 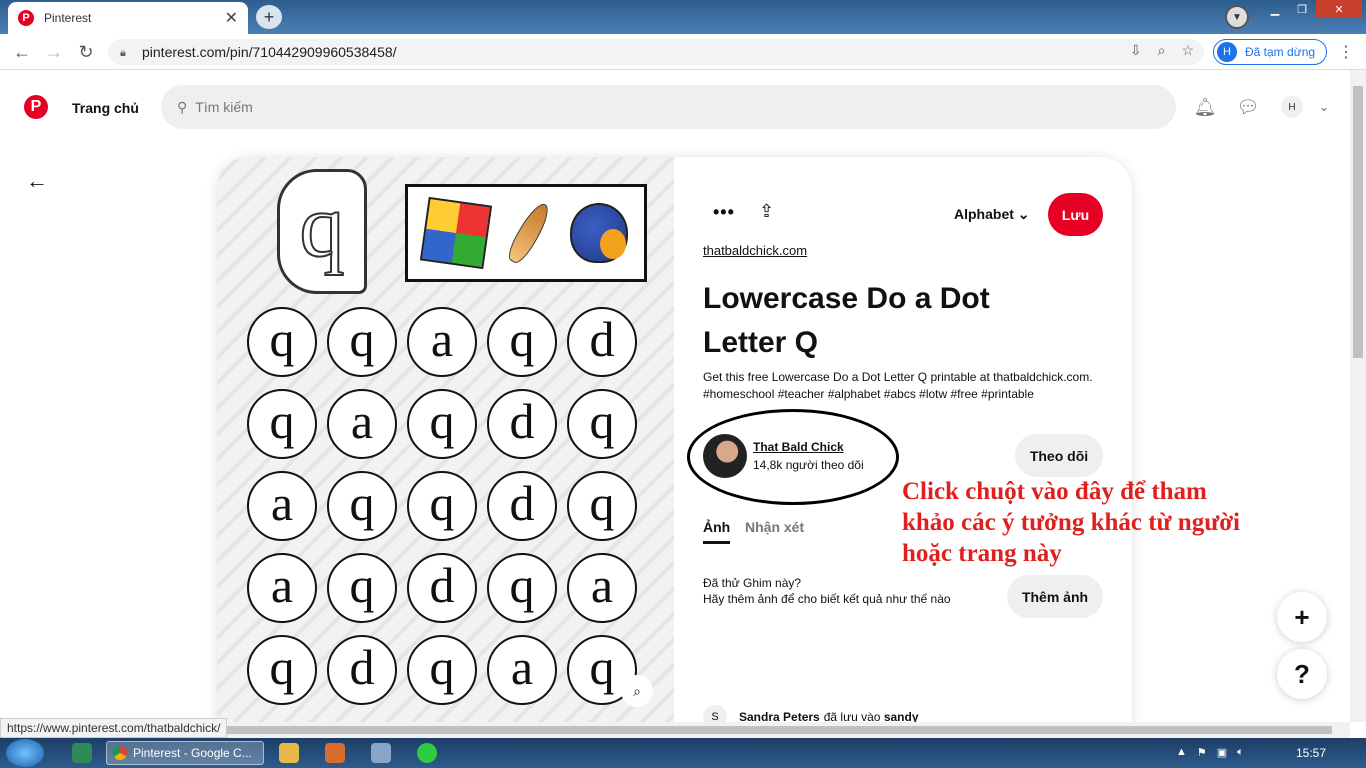 What do you see at coordinates (1358, 222) in the screenshot?
I see `vertical-scroll-thumb` at bounding box center [1358, 222].